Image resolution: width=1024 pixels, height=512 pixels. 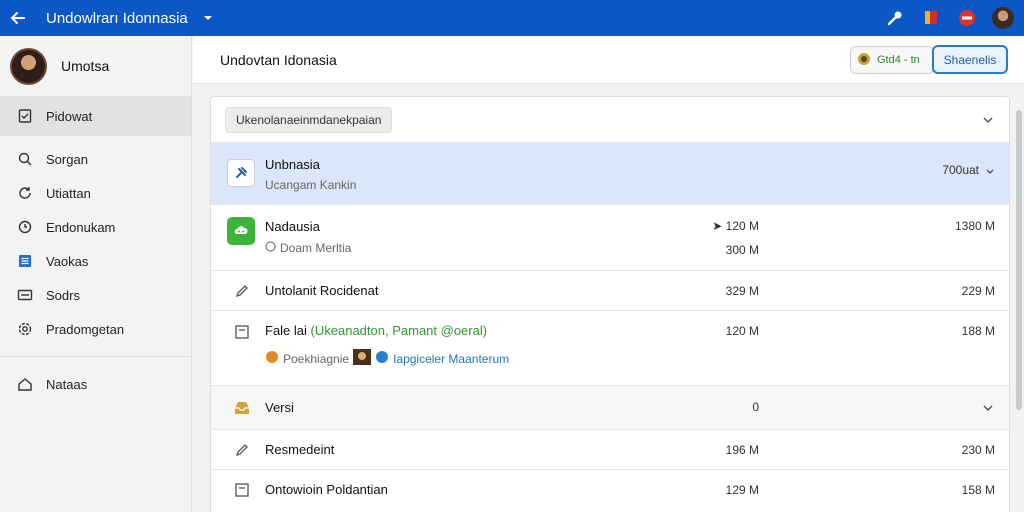 I want to click on sidebar-divider, so click(x=95, y=356).